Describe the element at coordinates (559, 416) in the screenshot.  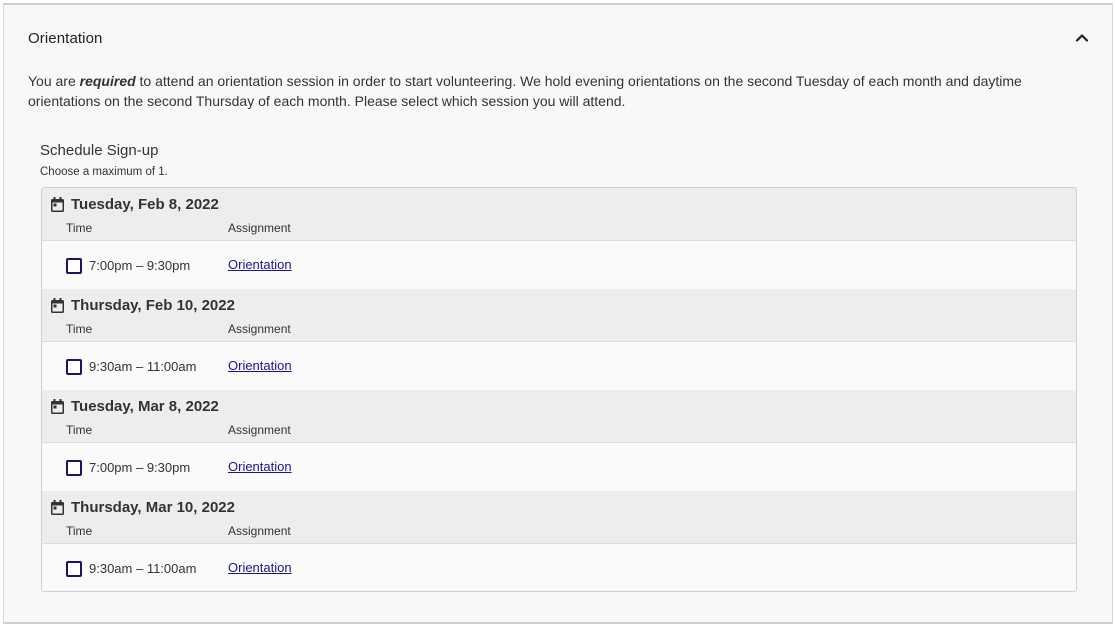
I see `day-header: Tuesday, Mar 8, 2022 Time Assignment` at that location.